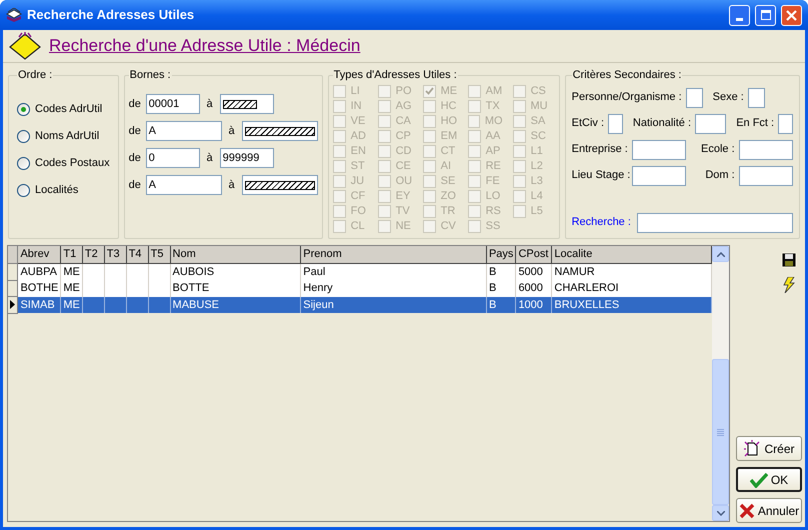  I want to click on caret-up-icon, so click(720, 254).